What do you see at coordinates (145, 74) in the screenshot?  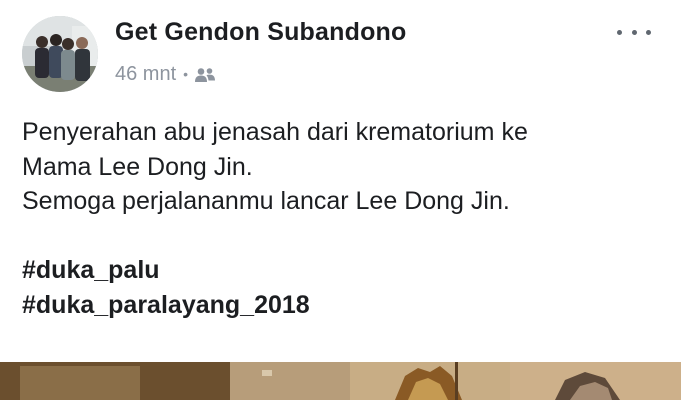 I see `post-time: 46 mnt` at bounding box center [145, 74].